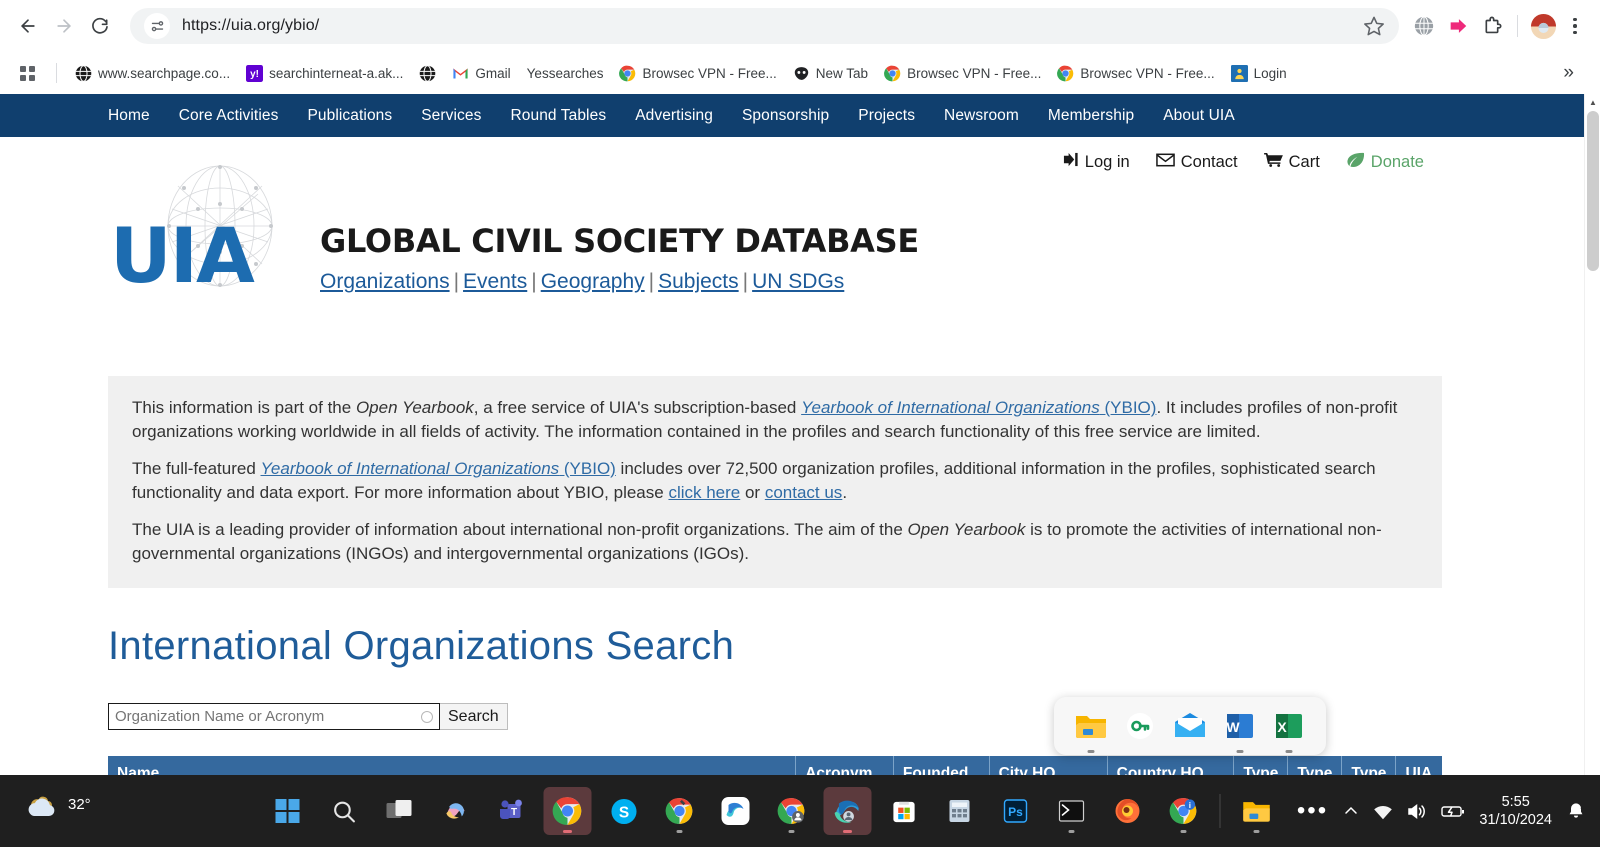  What do you see at coordinates (1593, 191) in the screenshot?
I see `scrollbar-thumb` at bounding box center [1593, 191].